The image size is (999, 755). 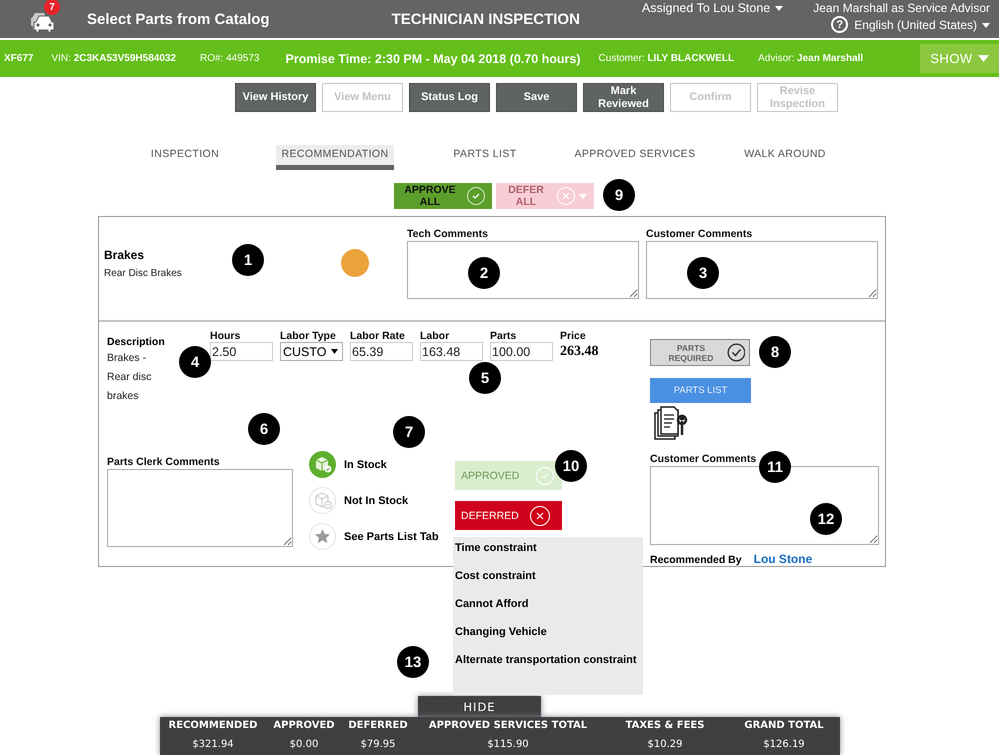 What do you see at coordinates (52, 7) in the screenshot?
I see `notification-badge: 7` at bounding box center [52, 7].